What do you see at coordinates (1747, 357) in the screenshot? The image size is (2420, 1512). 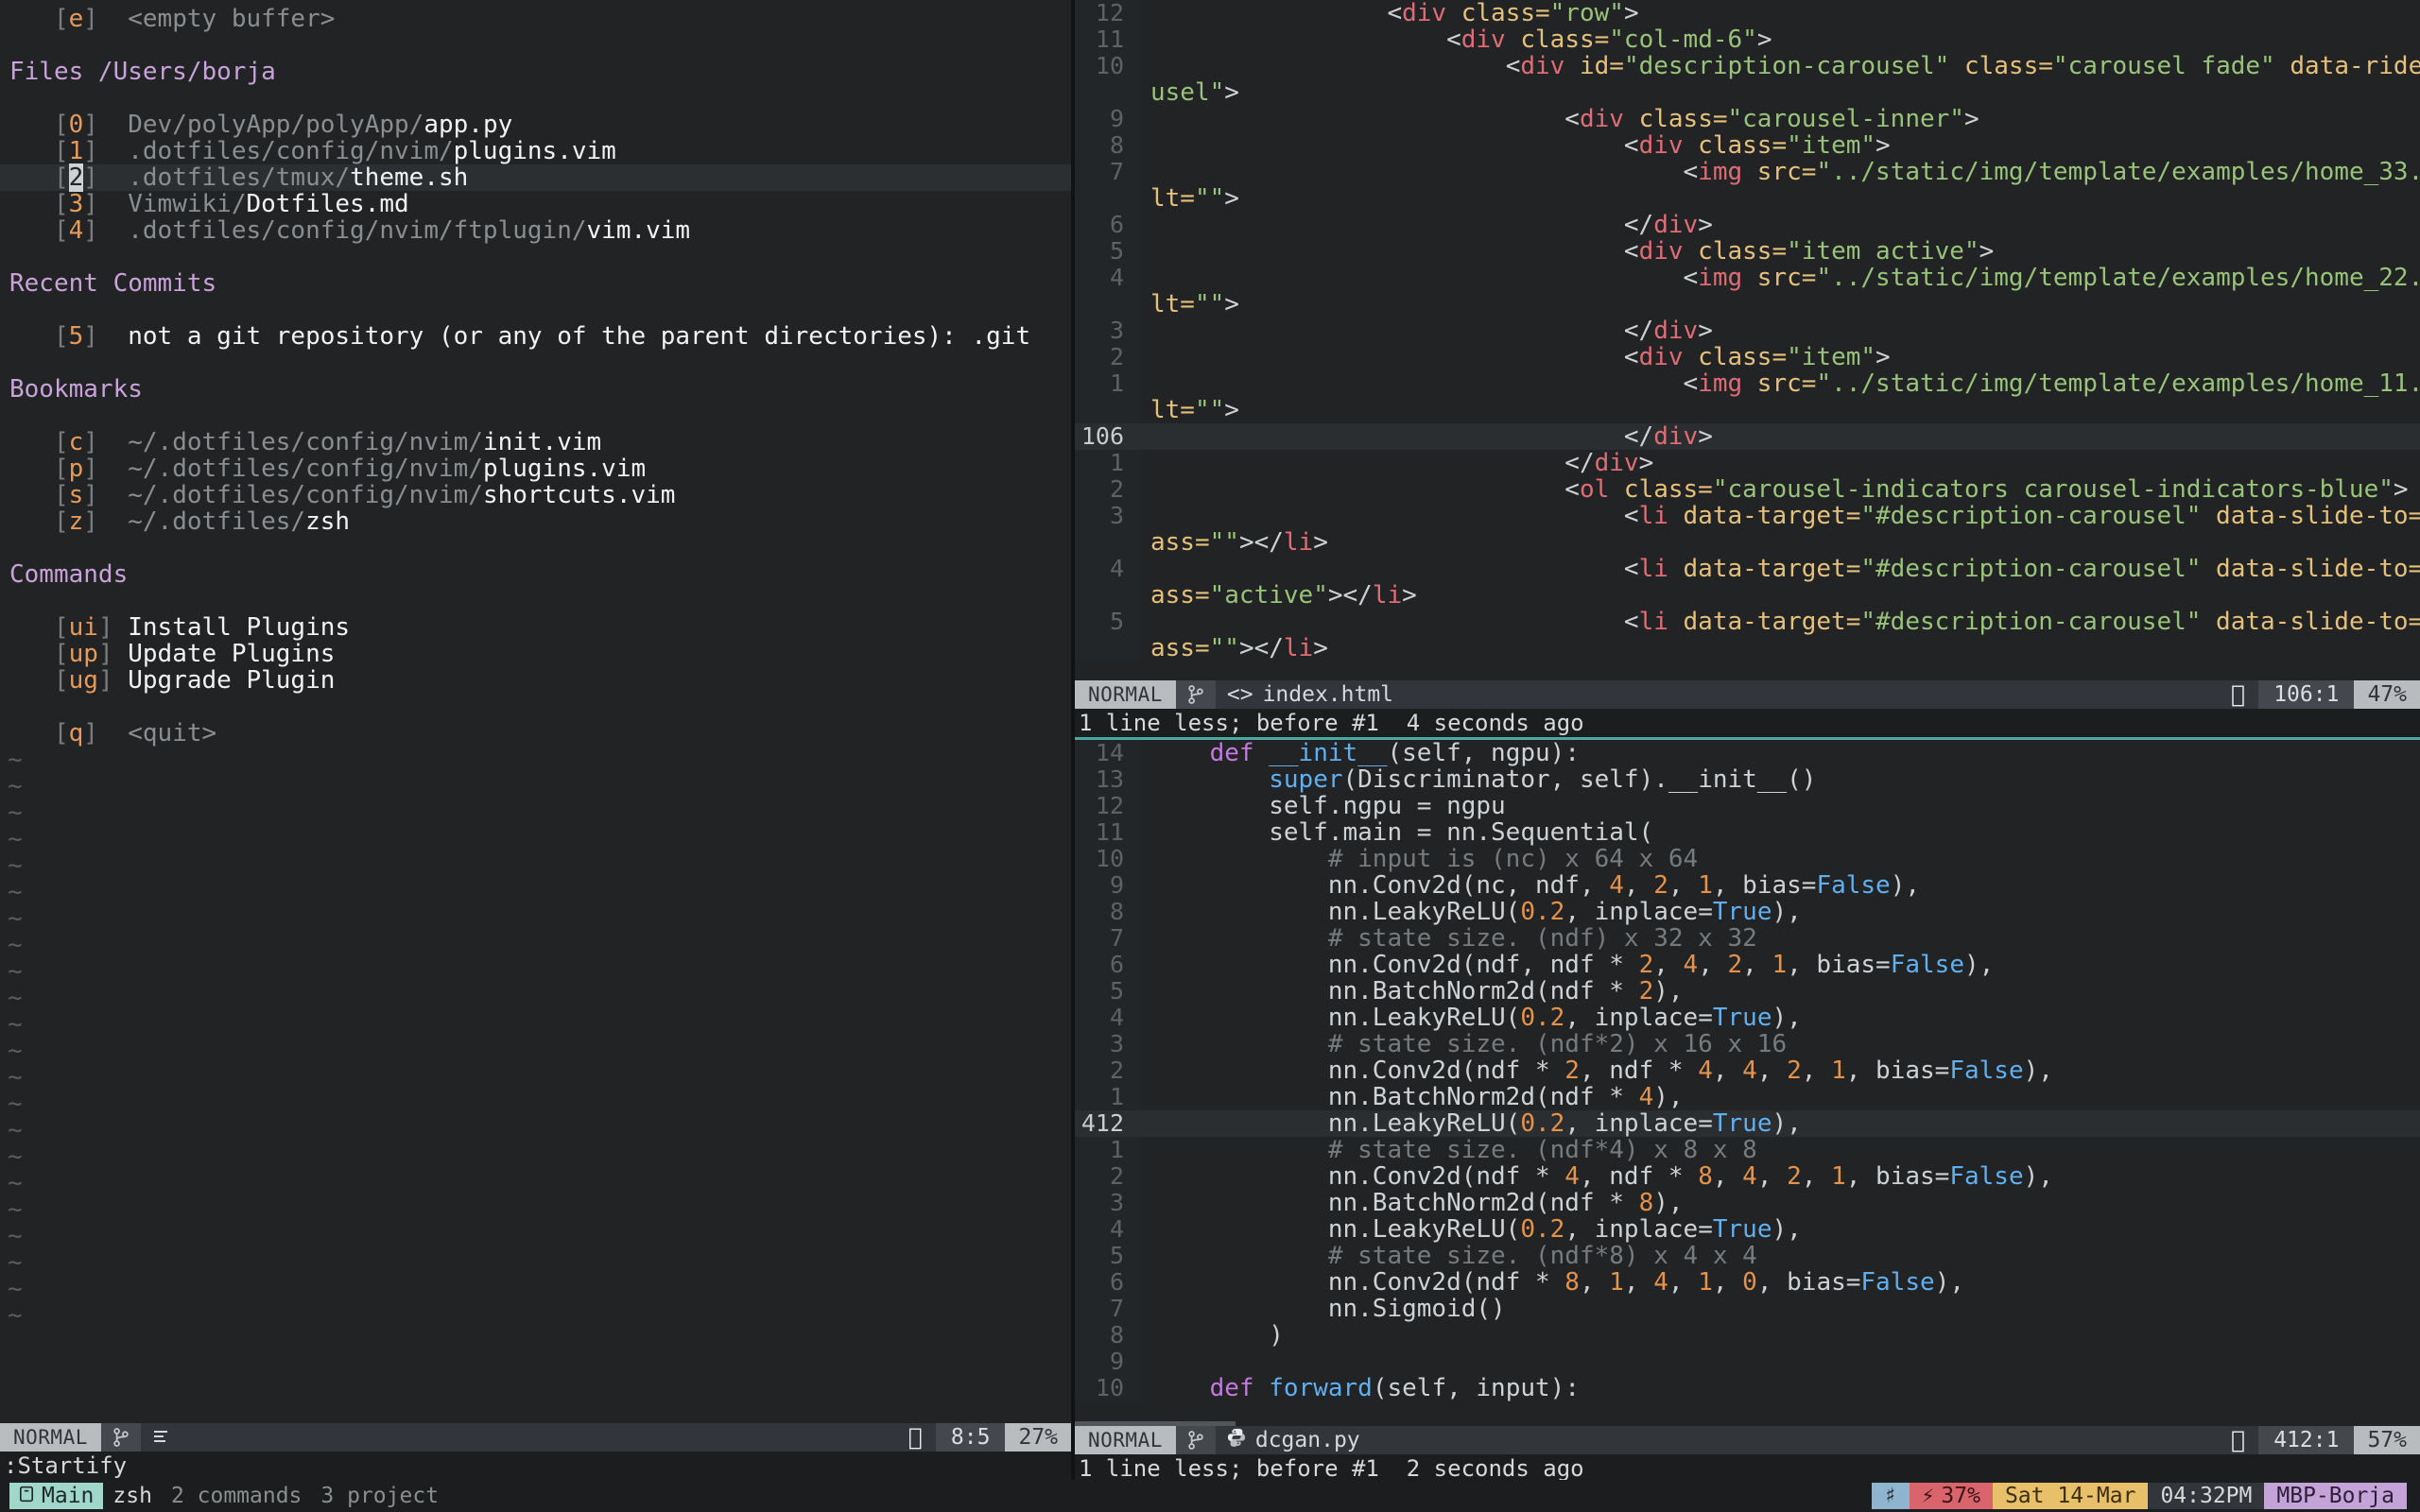 I see `code-line: 2 <div class="item">` at bounding box center [1747, 357].